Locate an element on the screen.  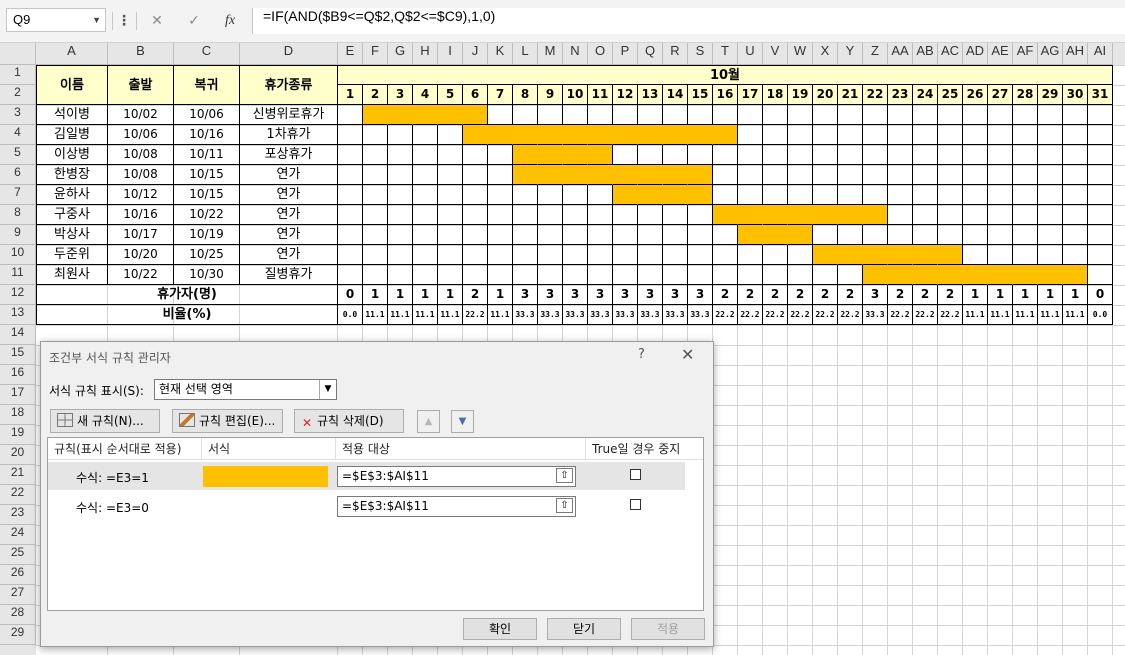
rule-row: 수식: =E3=1 =$E$3:$AI$11 ⇧ is located at coordinates (366, 476).